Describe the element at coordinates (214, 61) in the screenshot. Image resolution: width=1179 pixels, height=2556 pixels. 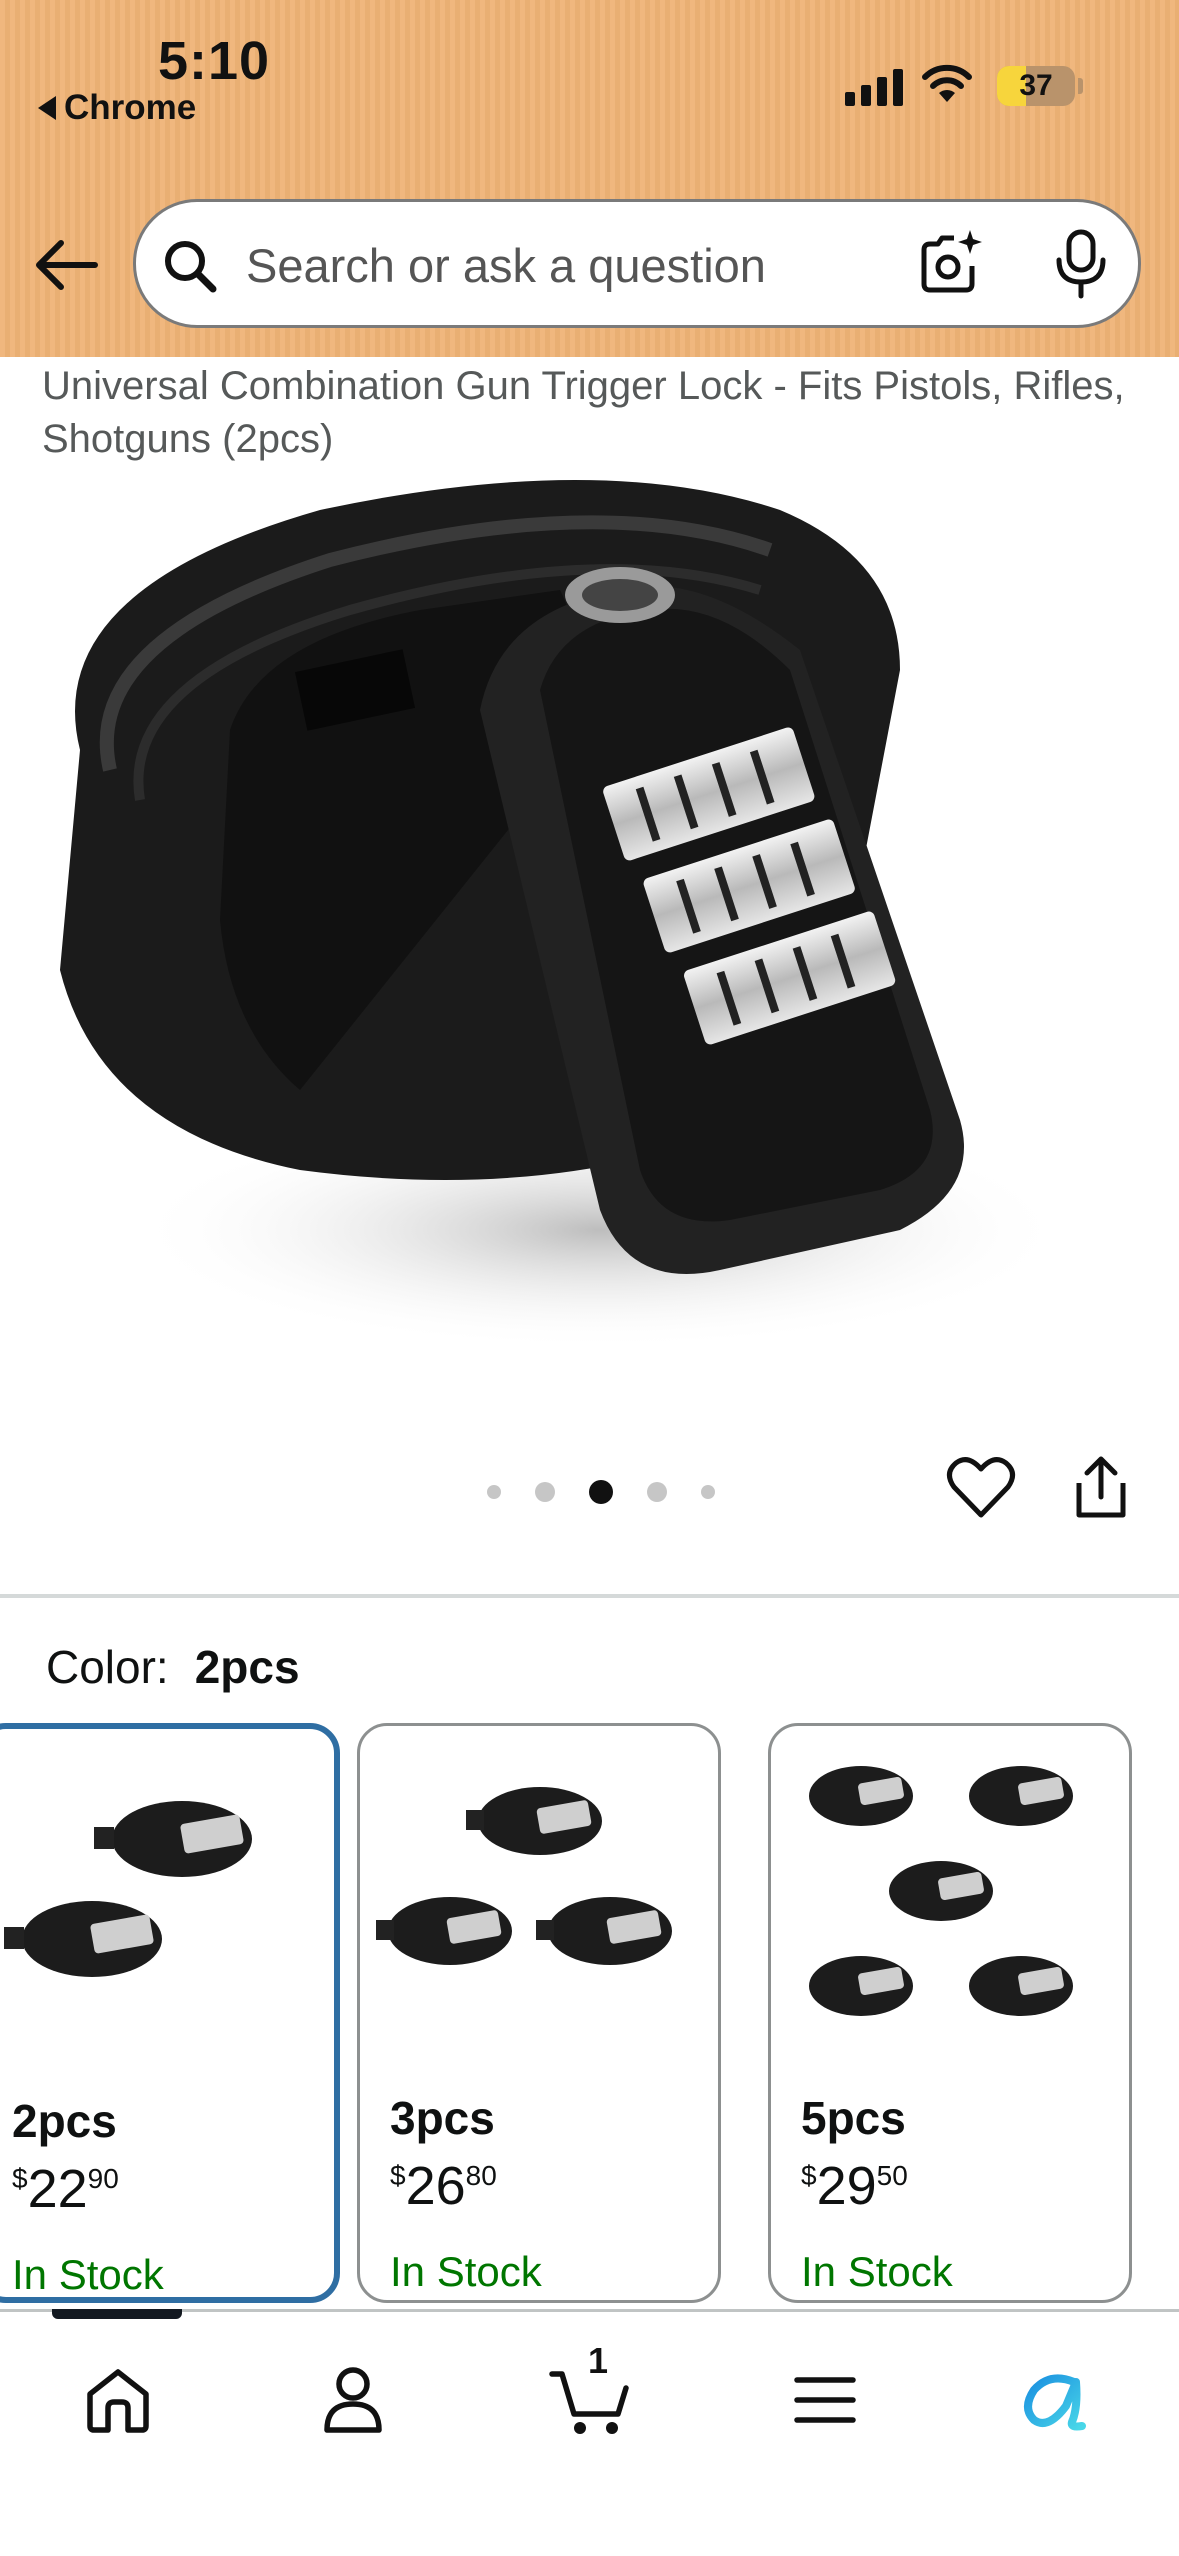
I see `status-time: 5:10` at that location.